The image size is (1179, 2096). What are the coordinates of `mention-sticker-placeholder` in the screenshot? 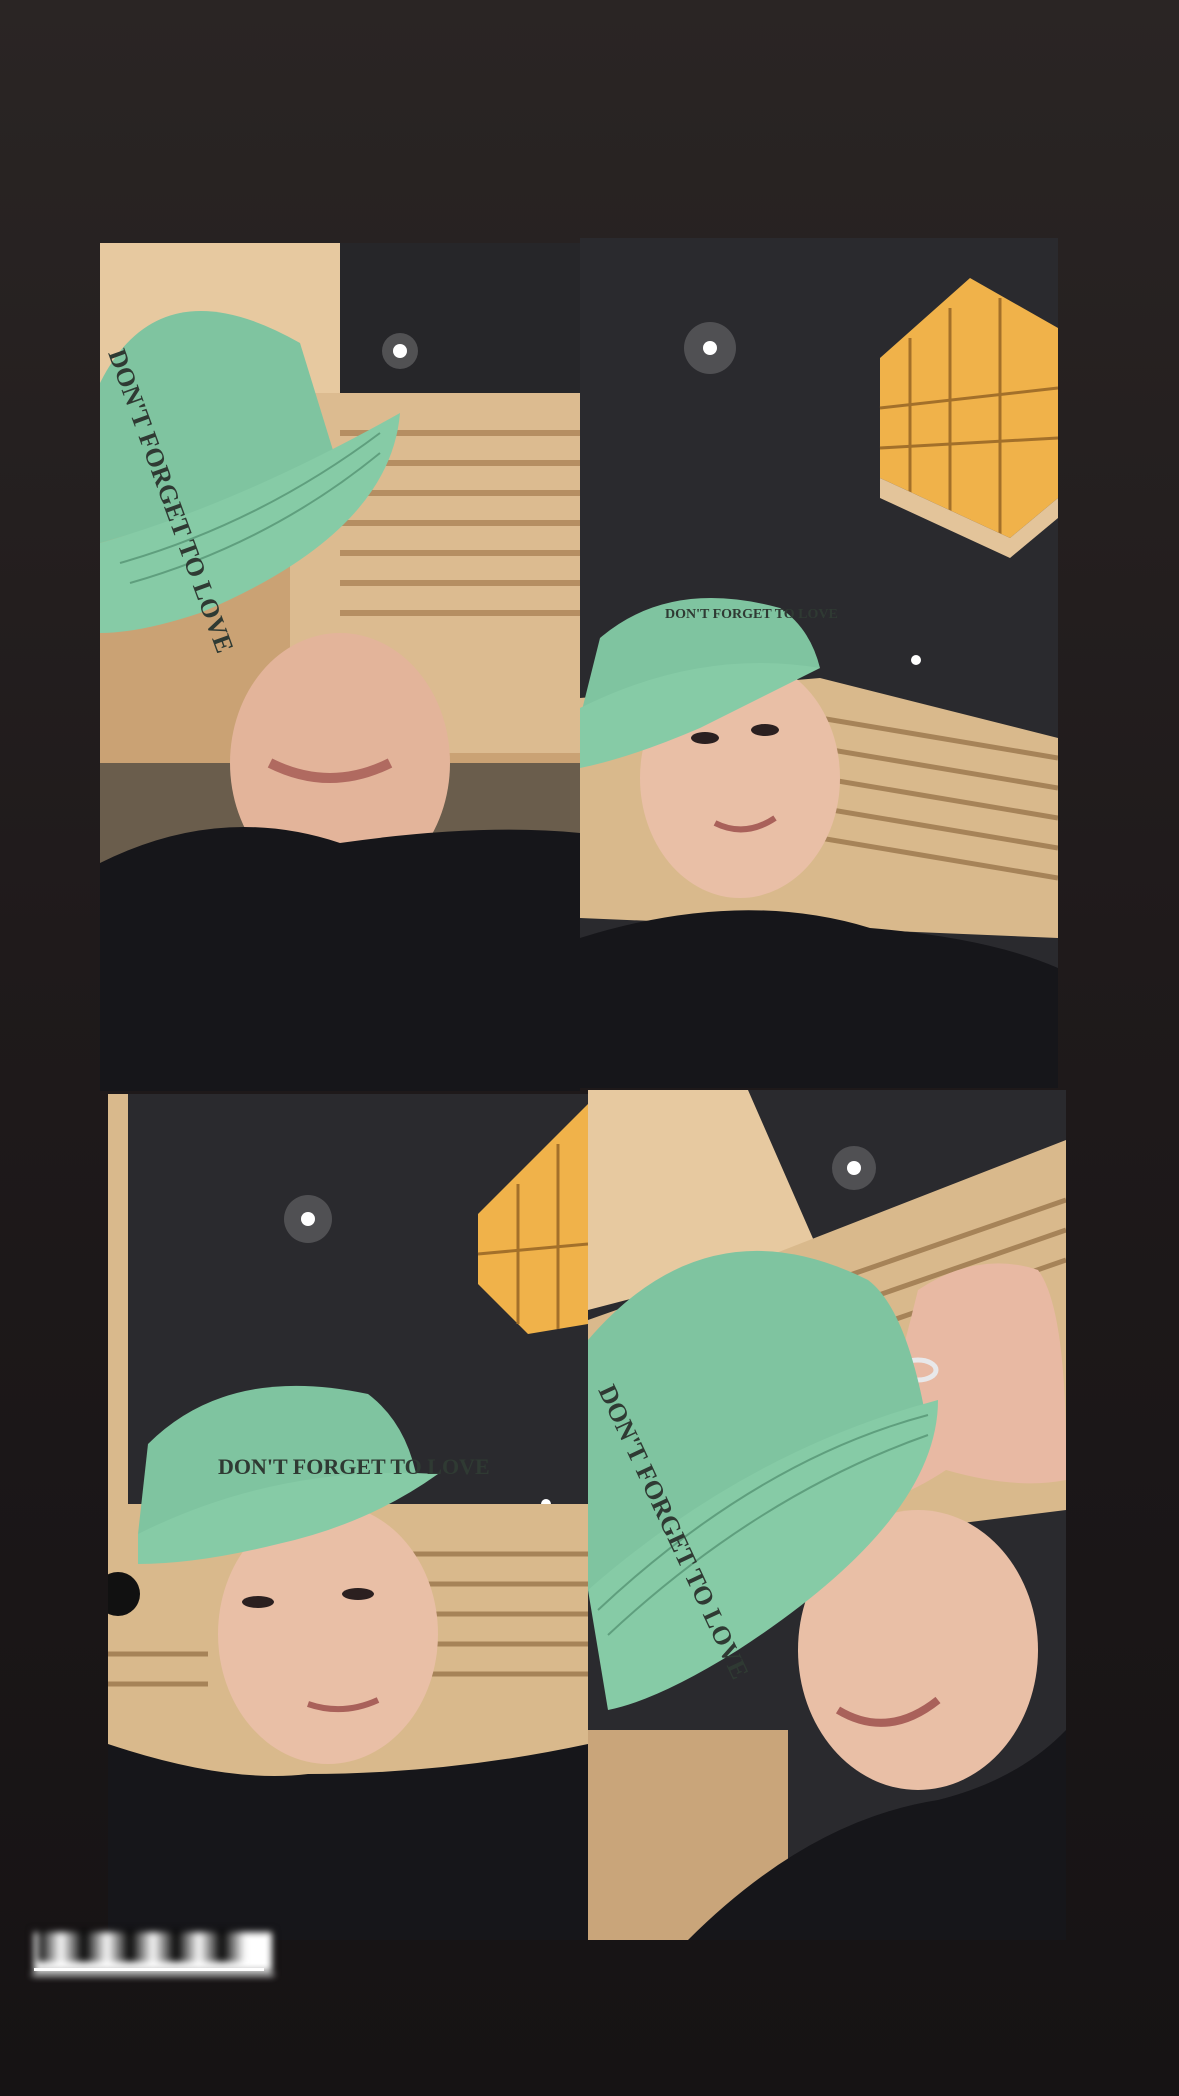 It's located at (153, 1947).